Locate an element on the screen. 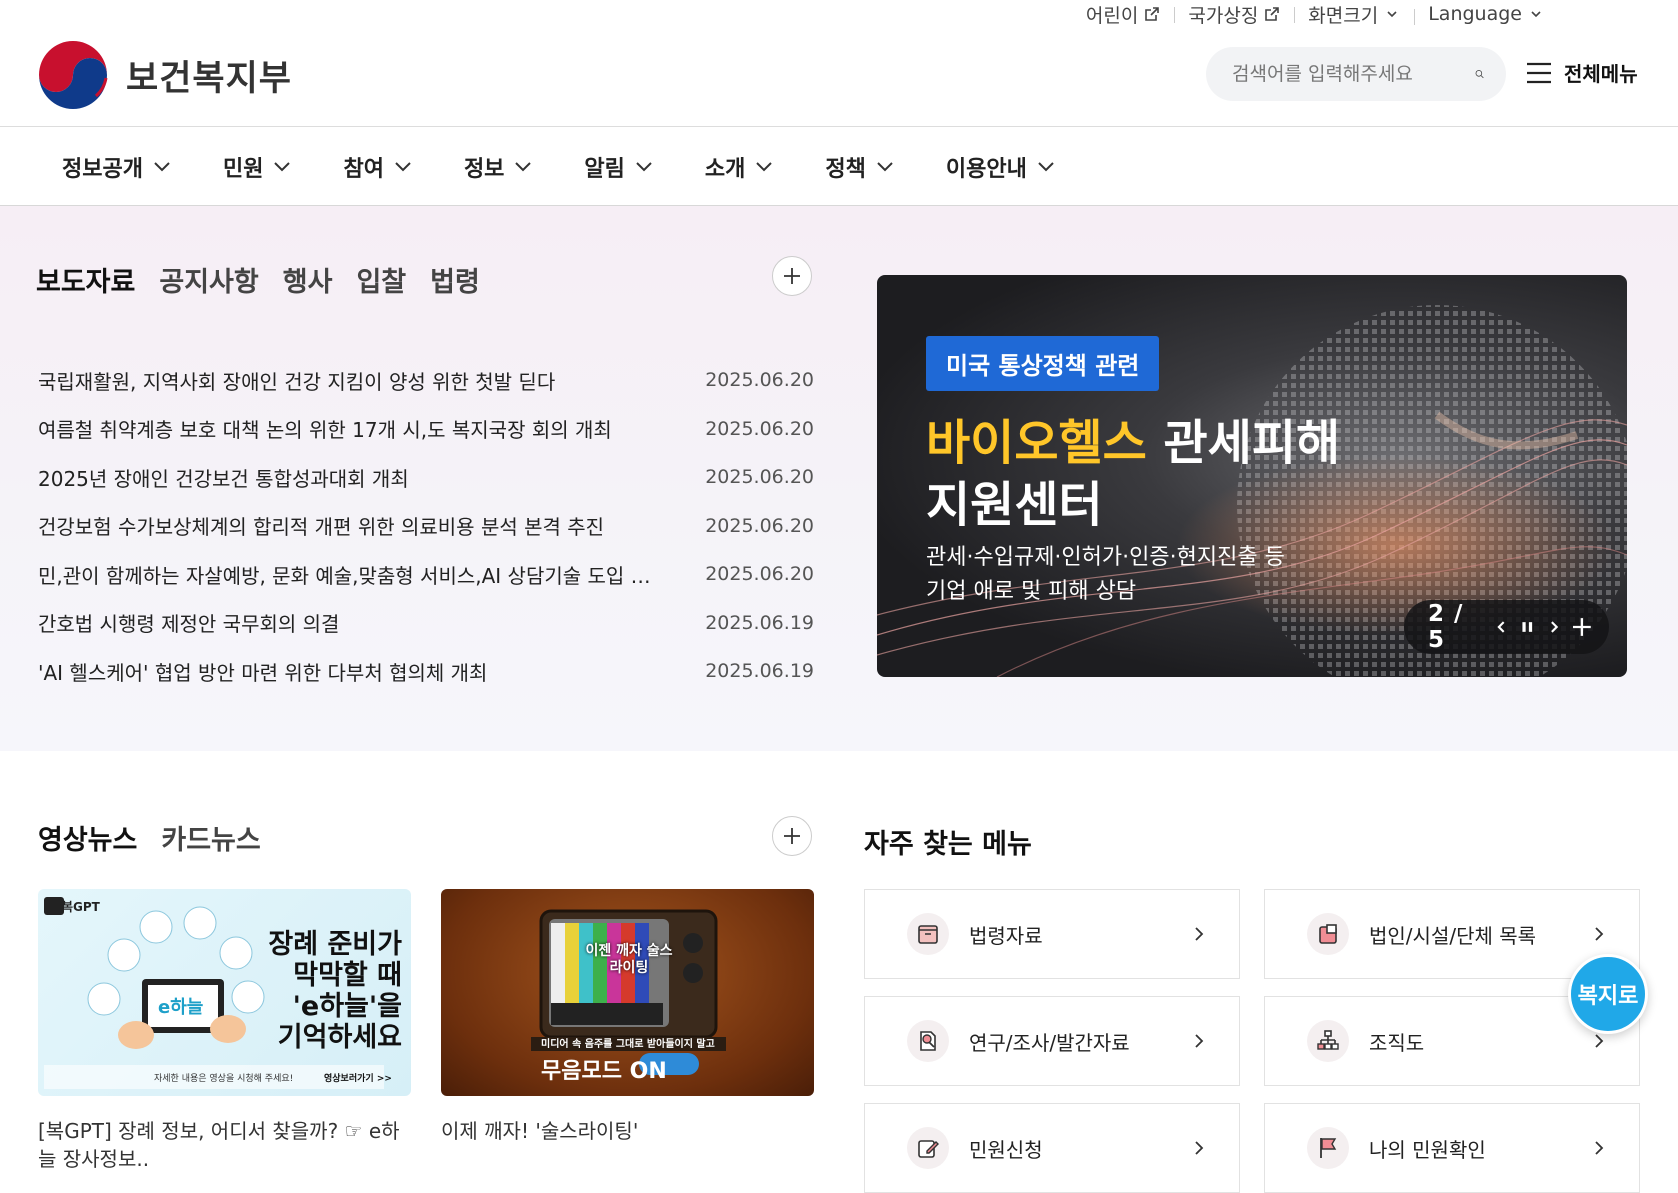 The width and height of the screenshot is (1678, 1193). news-title: 건강보험 수가보상체계의 합리적 개편 위한 의료비용 분석 본격 추진 is located at coordinates (321, 527).